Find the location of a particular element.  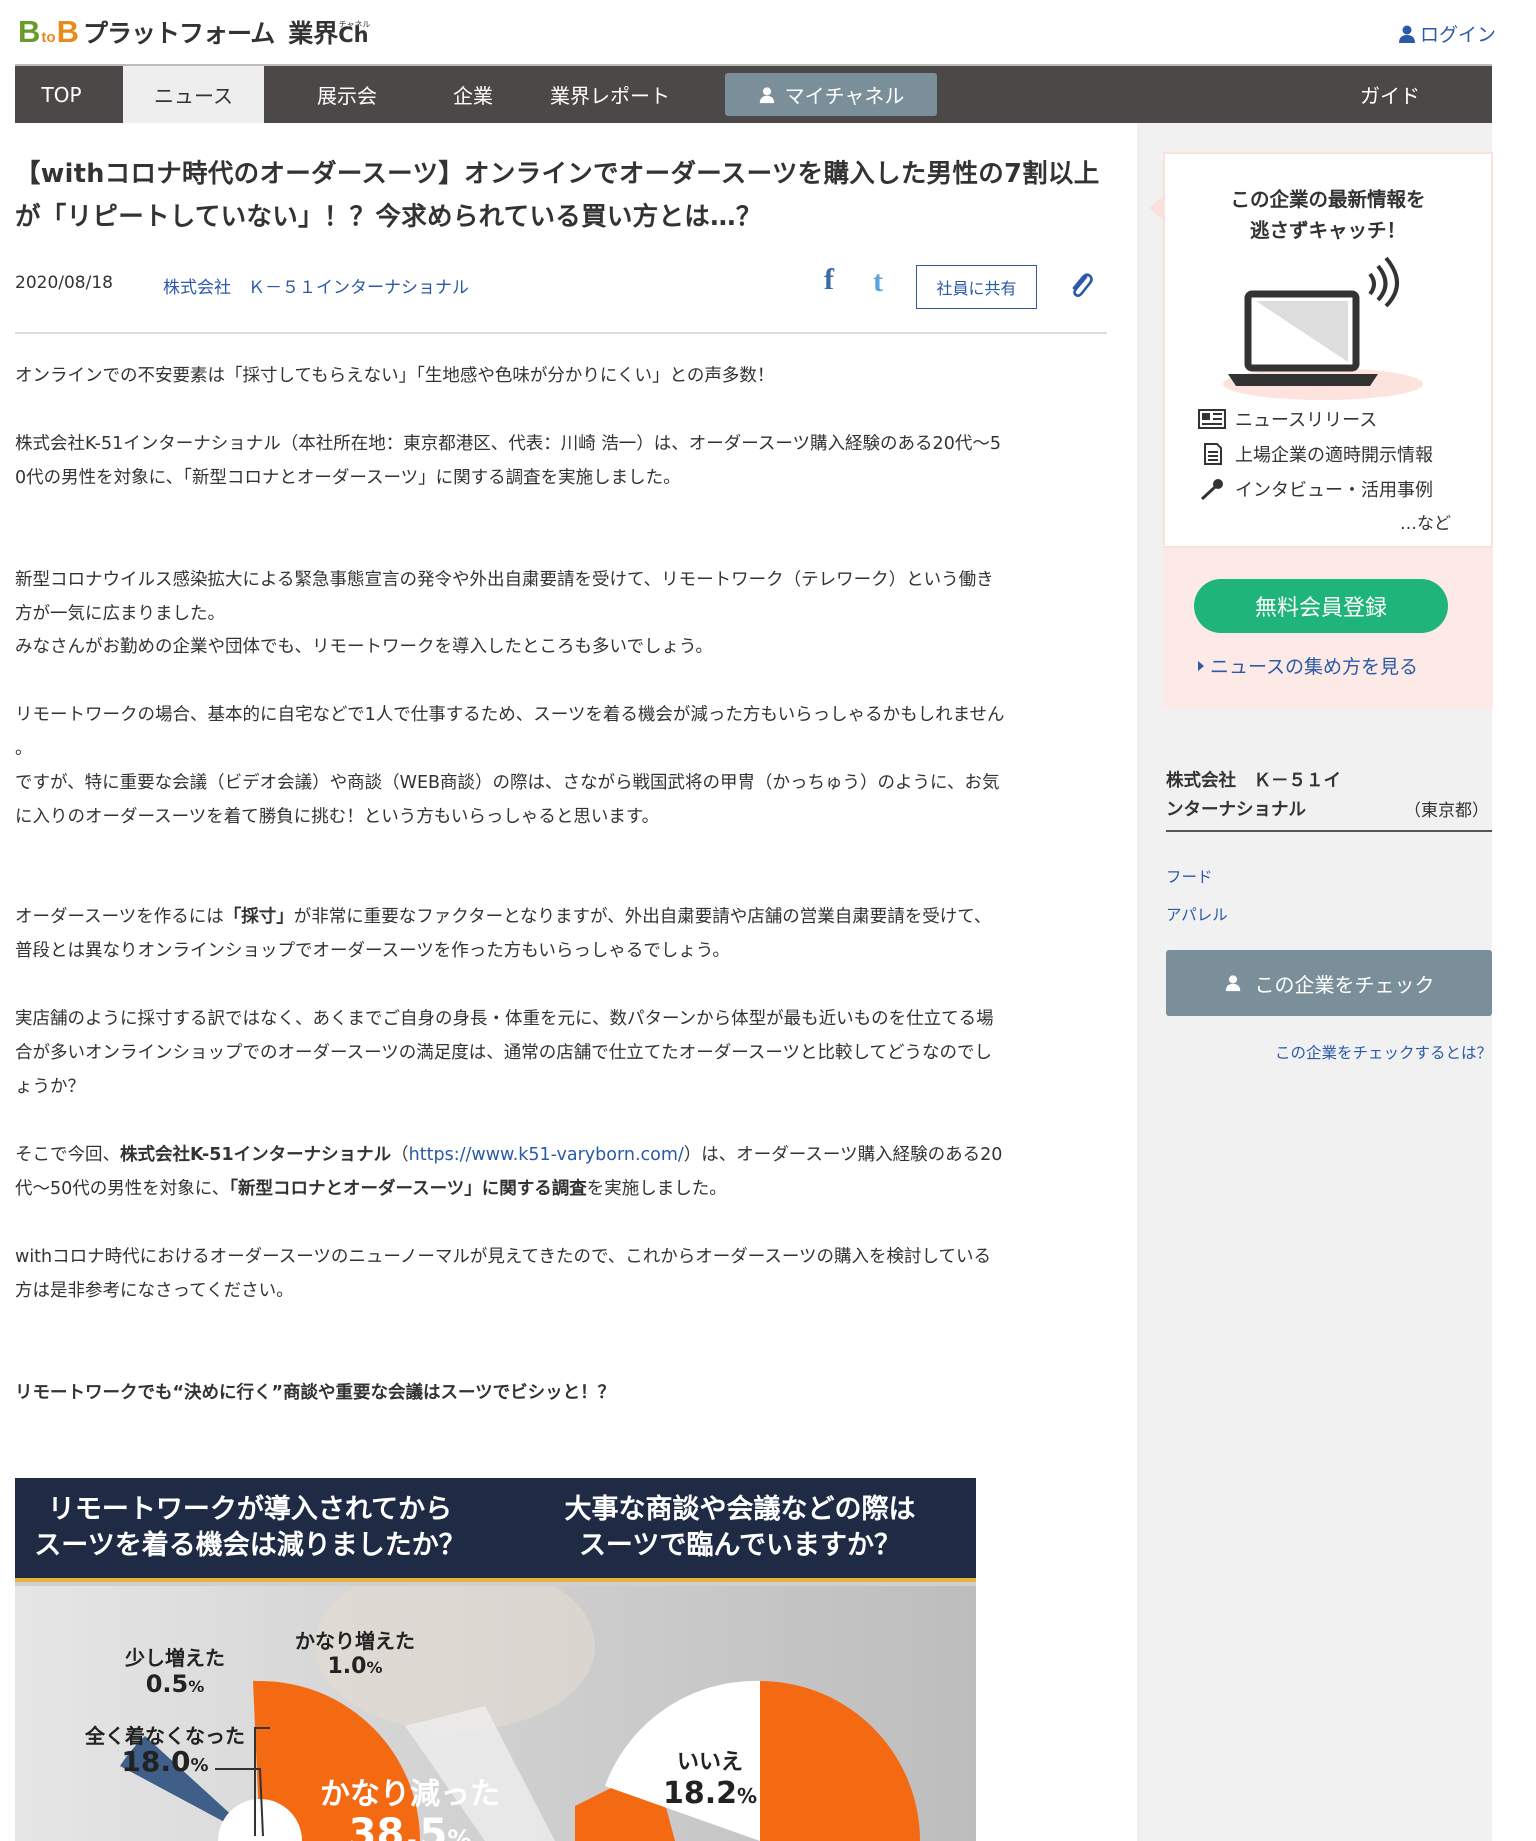

label-slightly-up: 少し増えた 0.5% is located at coordinates (175, 1672).